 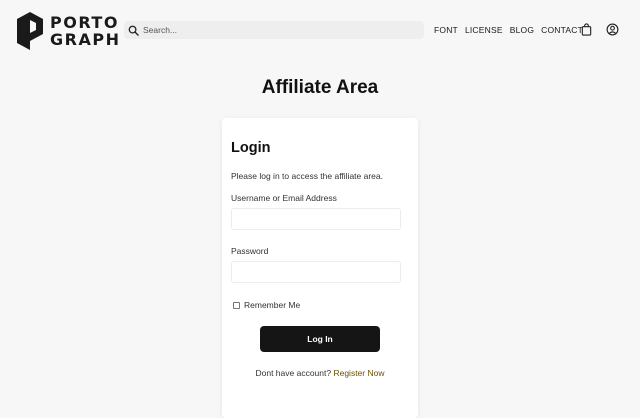 I want to click on register-prompt: Dont have account? Register Now, so click(x=320, y=373).